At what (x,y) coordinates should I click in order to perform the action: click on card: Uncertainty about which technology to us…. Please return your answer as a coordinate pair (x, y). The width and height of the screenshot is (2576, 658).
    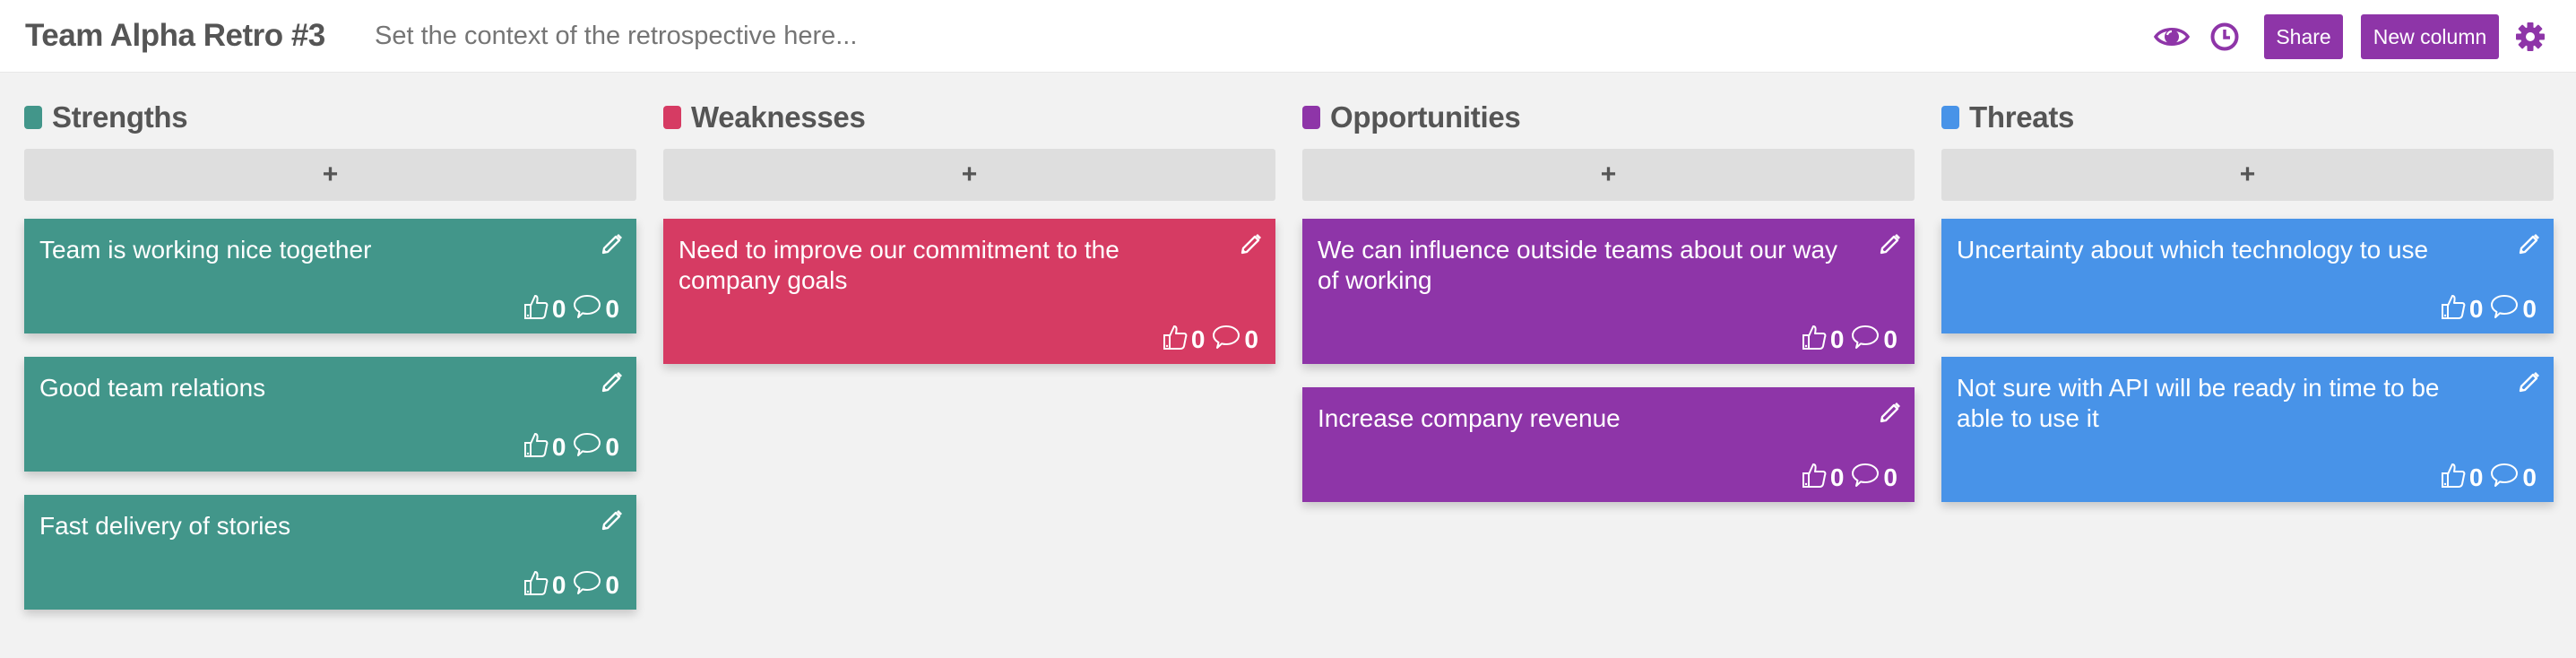
    Looking at the image, I should click on (2247, 276).